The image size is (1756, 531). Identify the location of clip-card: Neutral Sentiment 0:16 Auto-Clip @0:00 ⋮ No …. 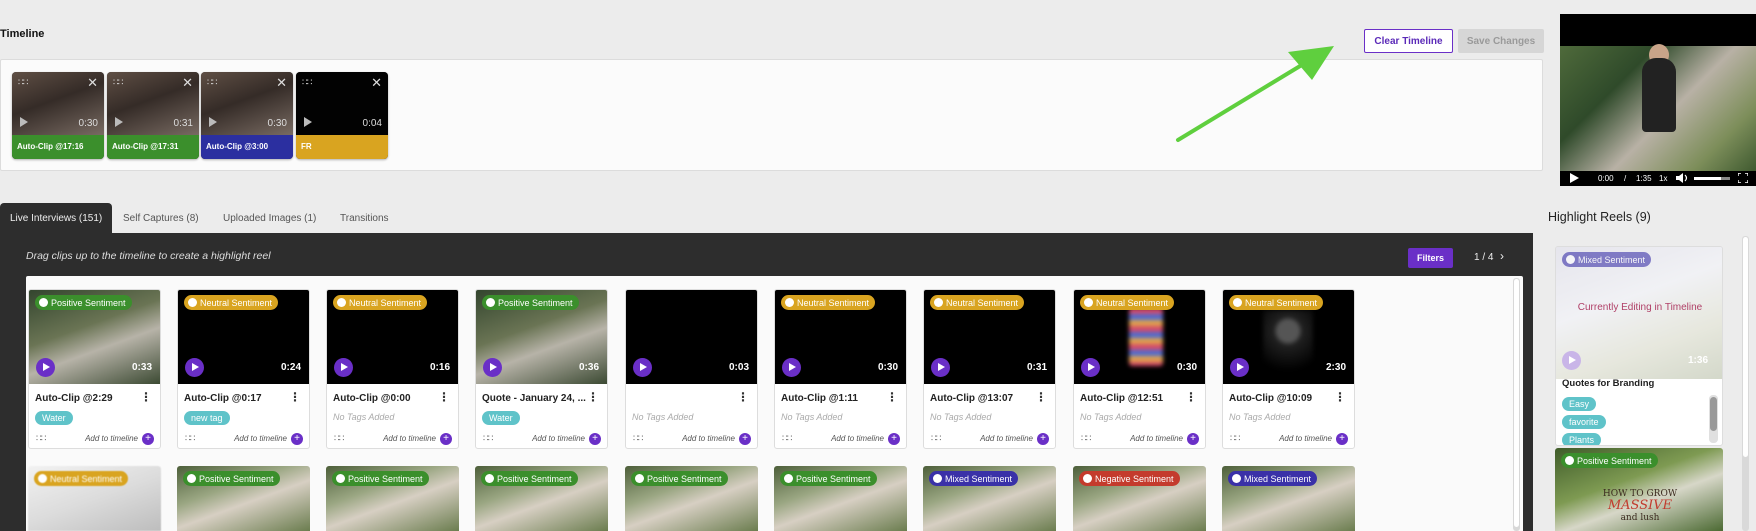
(392, 369).